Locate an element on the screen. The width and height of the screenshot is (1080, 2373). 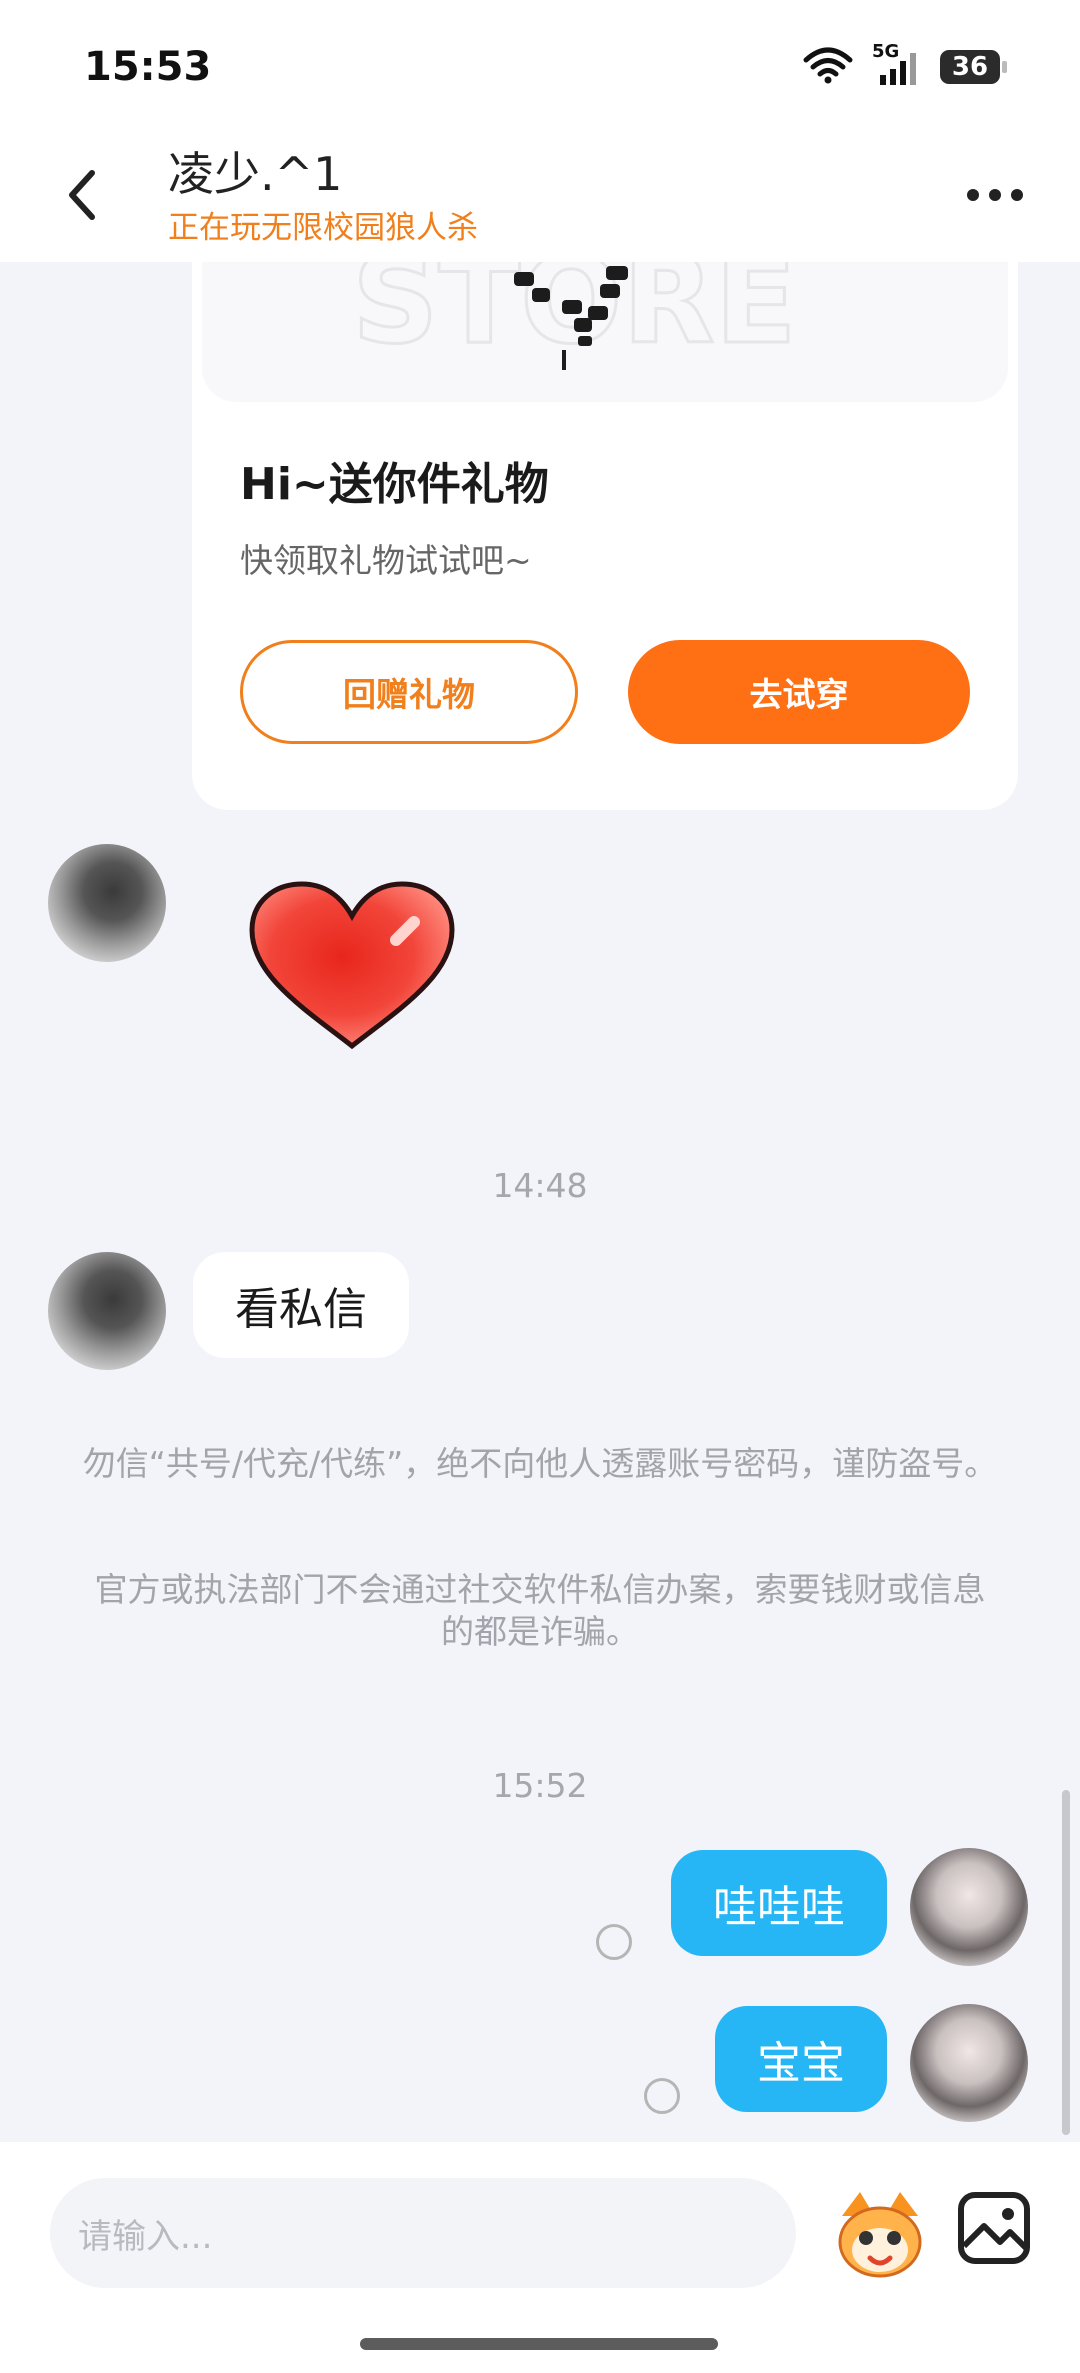
safety-notice: 勿信“共号/代充/代练”，绝不向他人透露账号密码，谨防盗号。 is located at coordinates (540, 1463).